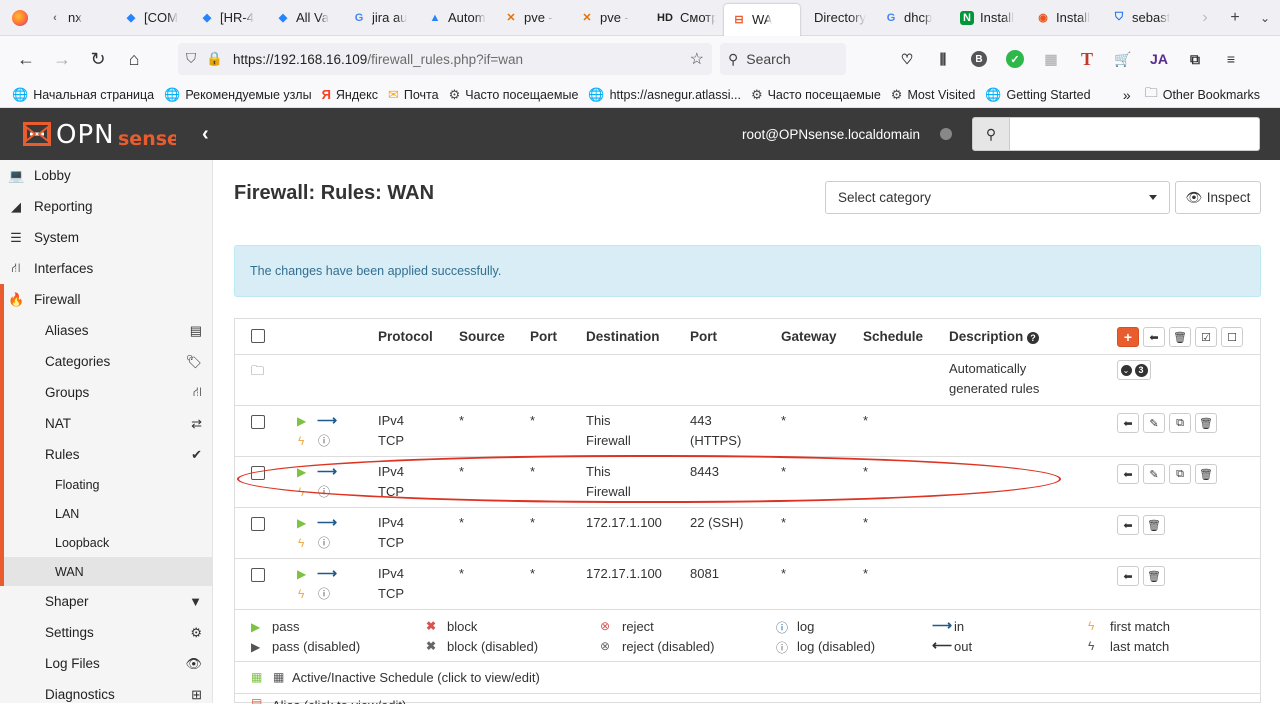 This screenshot has width=1280, height=710. What do you see at coordinates (108, 484) in the screenshot?
I see `sidebar-item-floating: Floating` at bounding box center [108, 484].